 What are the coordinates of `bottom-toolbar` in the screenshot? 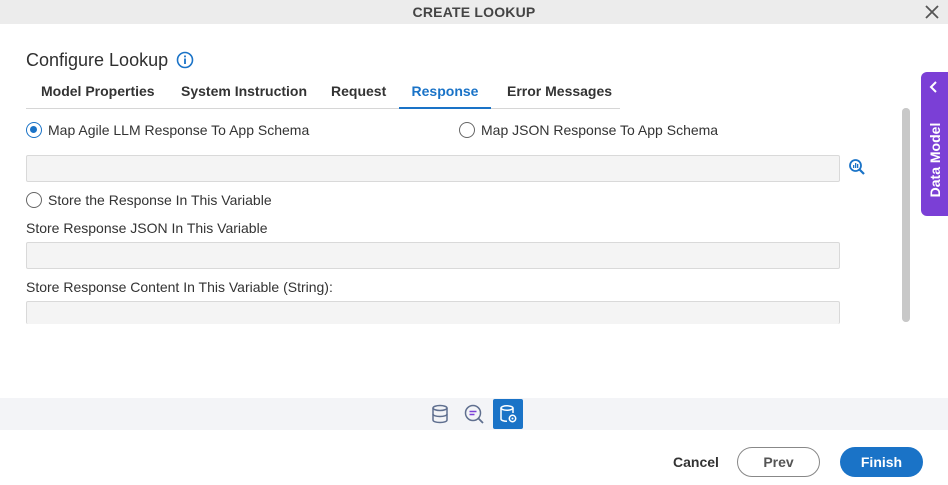 It's located at (474, 414).